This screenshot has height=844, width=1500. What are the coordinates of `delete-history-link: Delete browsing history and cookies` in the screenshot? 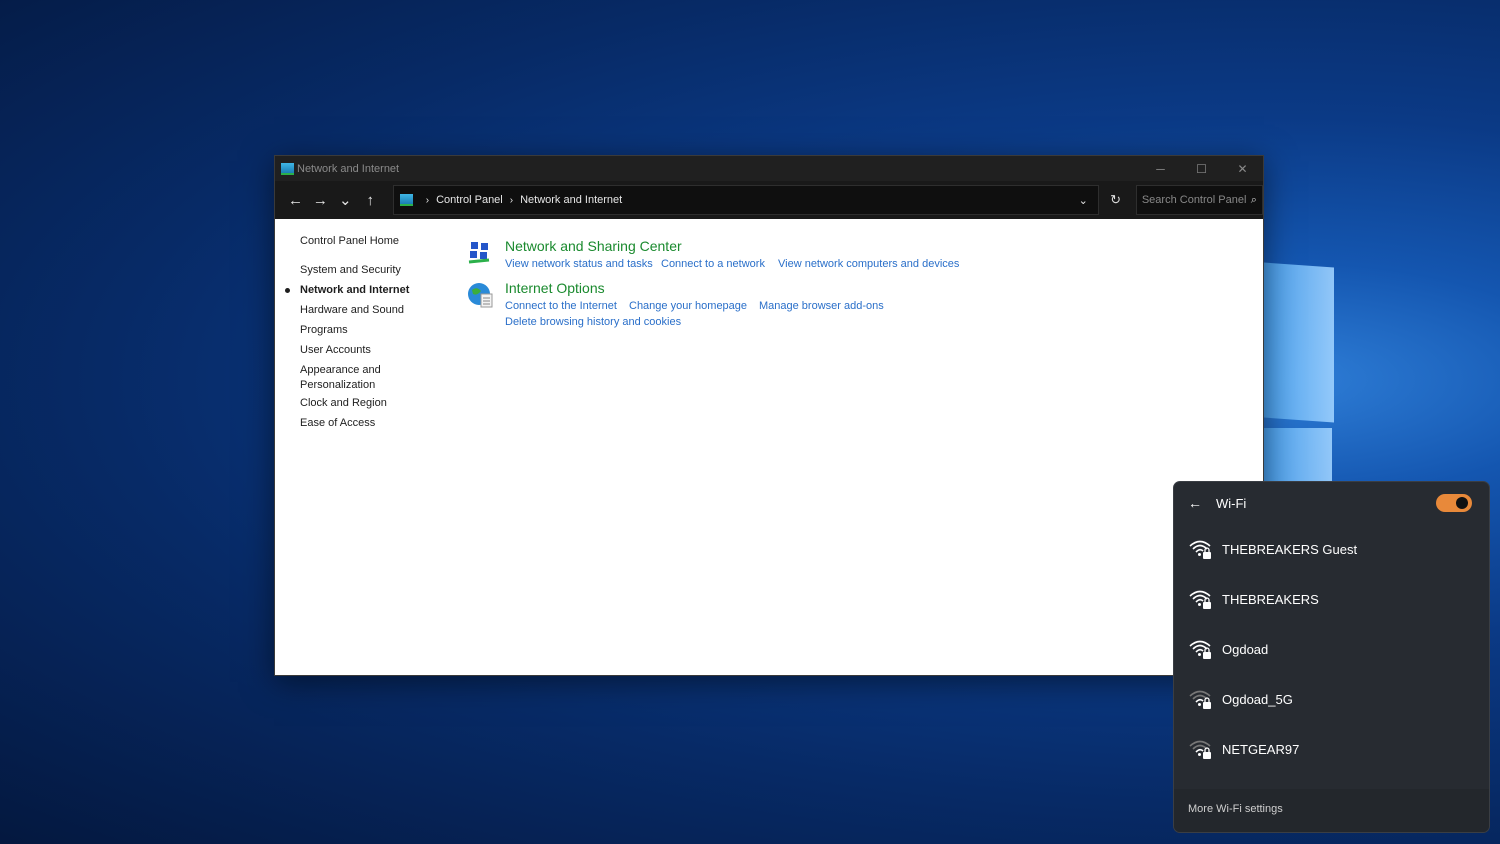 It's located at (593, 322).